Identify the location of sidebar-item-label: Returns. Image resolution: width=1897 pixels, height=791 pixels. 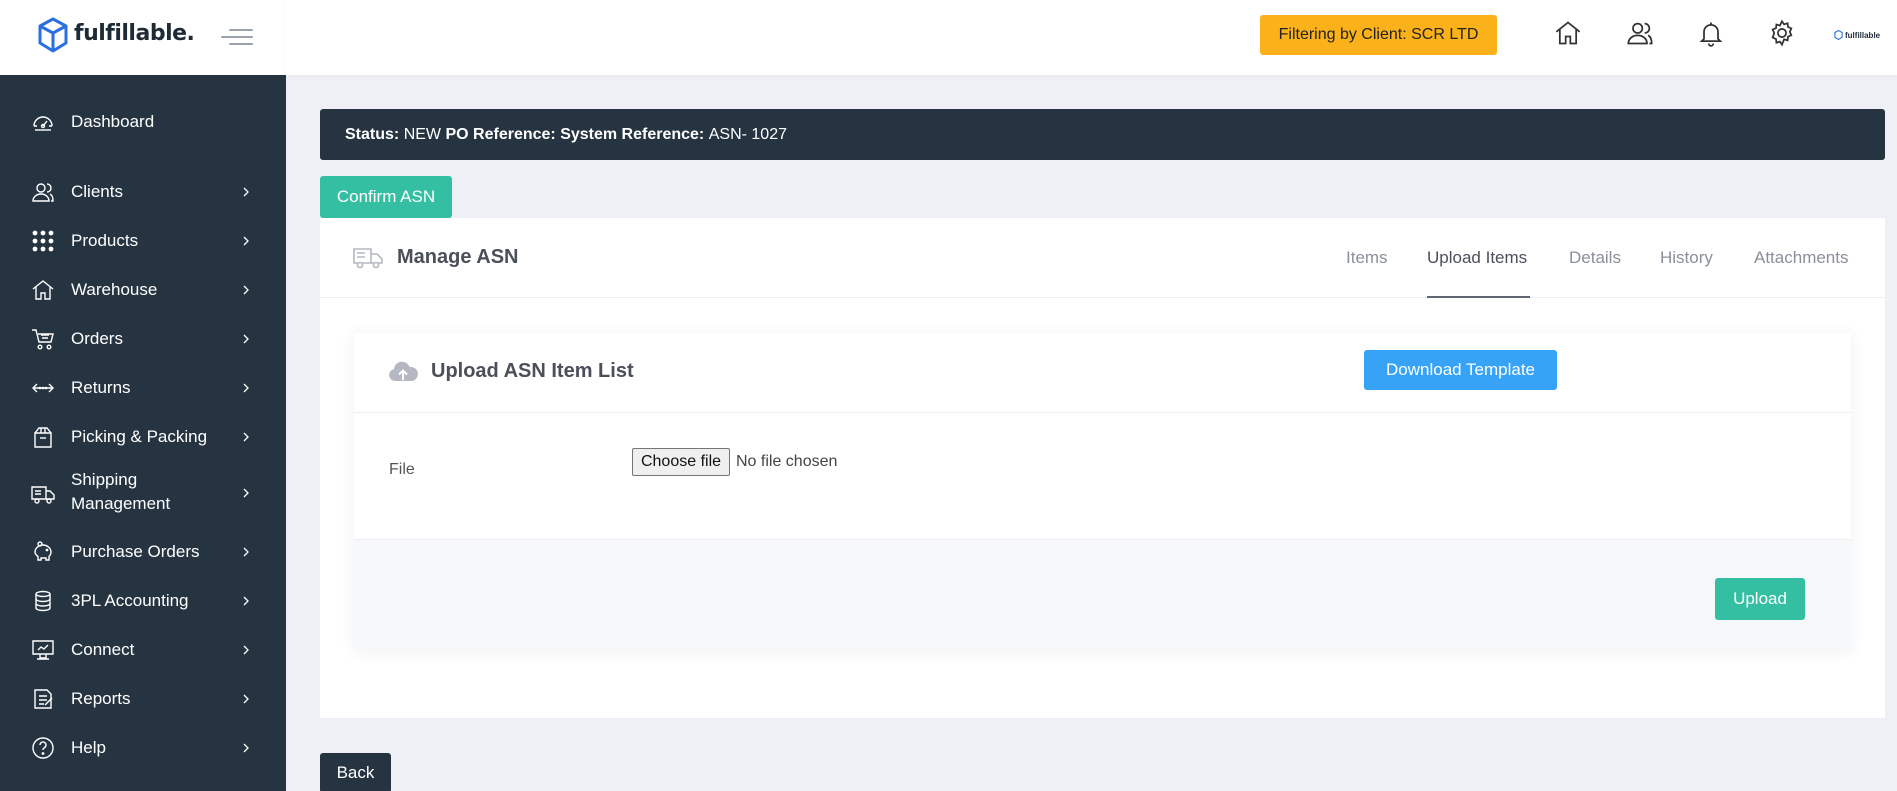
(101, 387).